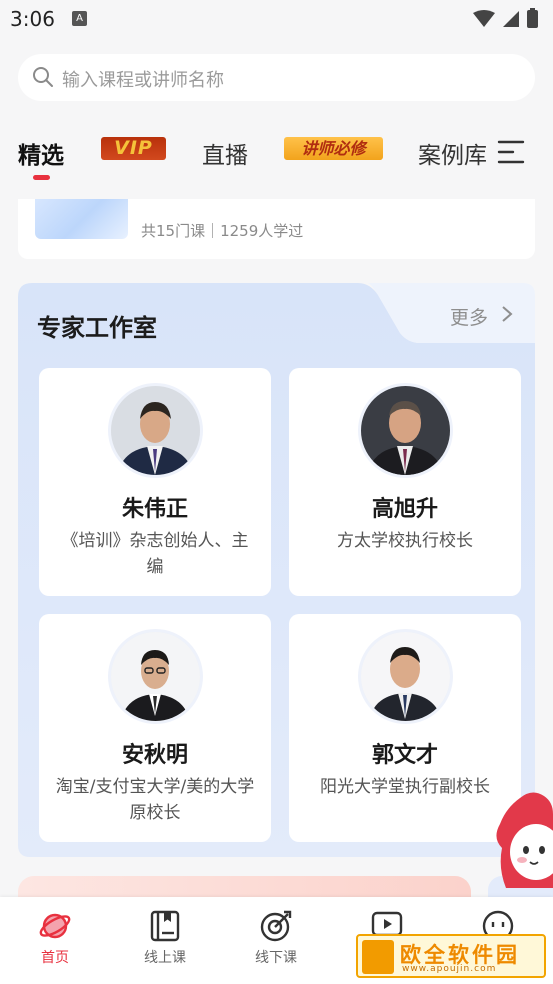  What do you see at coordinates (451, 956) in the screenshot?
I see `watermark: 欧全软件园 www.apoujin.com` at bounding box center [451, 956].